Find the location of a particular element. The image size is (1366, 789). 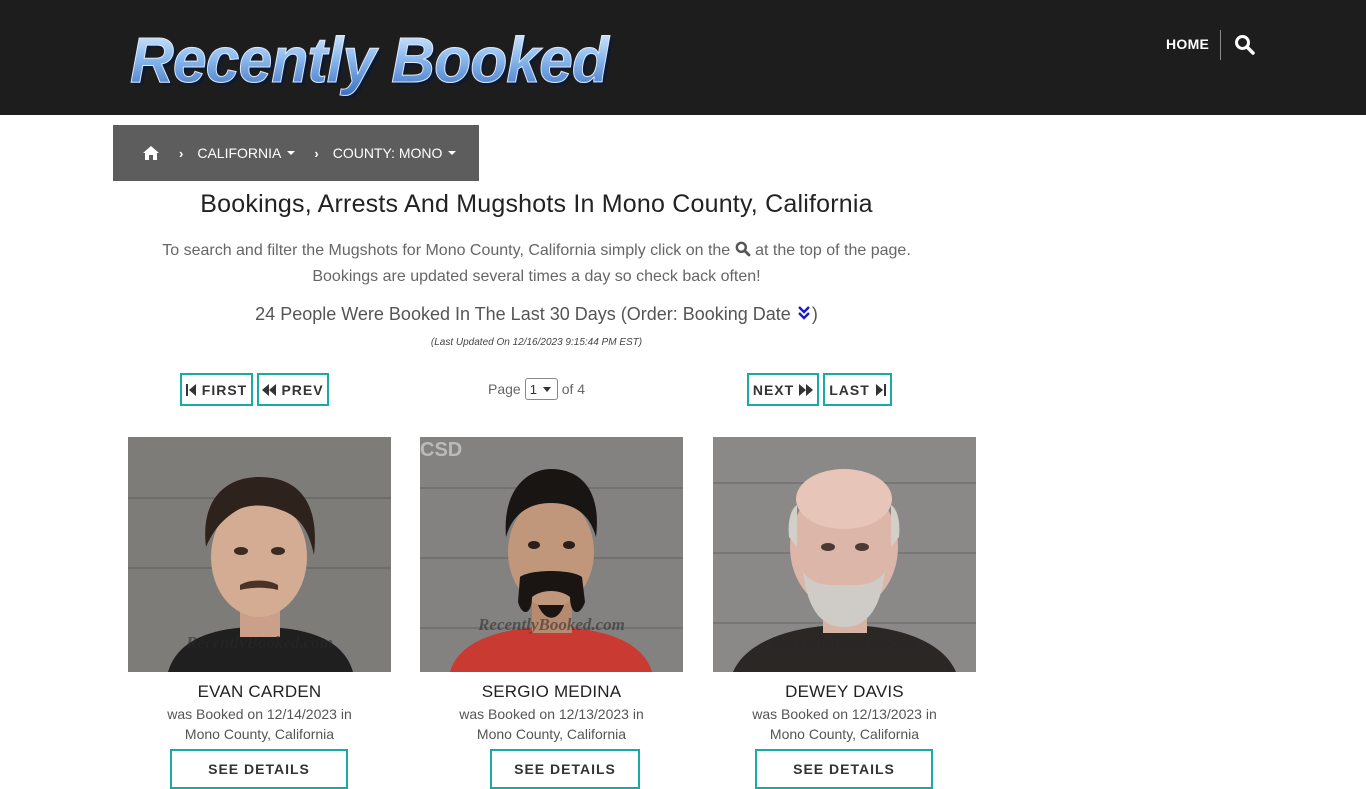

last-page-button: LAST is located at coordinates (857, 389).